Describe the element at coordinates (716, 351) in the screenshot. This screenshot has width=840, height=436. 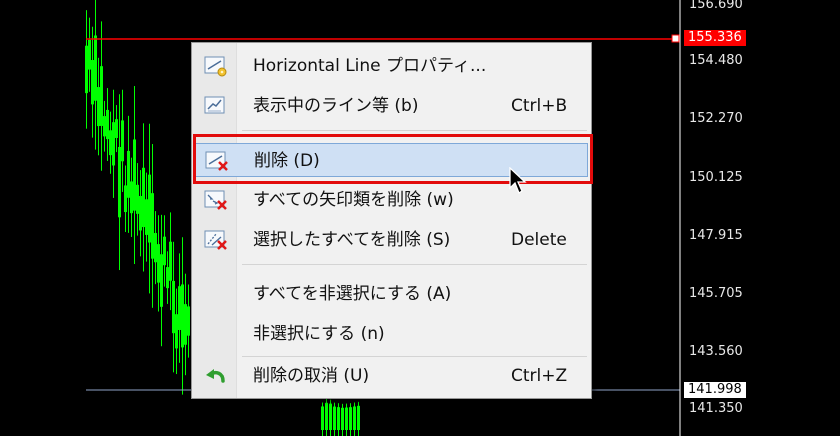
I see `price-tick: 143.560` at that location.